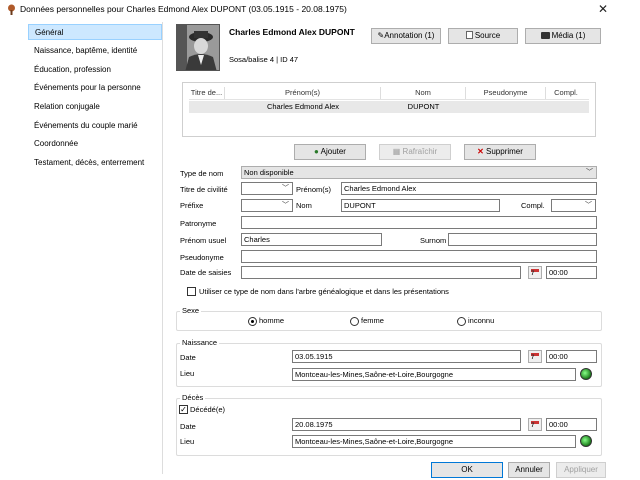  Describe the element at coordinates (419, 172) in the screenshot. I see `type-nom-select: Non disponible ﹀` at that location.